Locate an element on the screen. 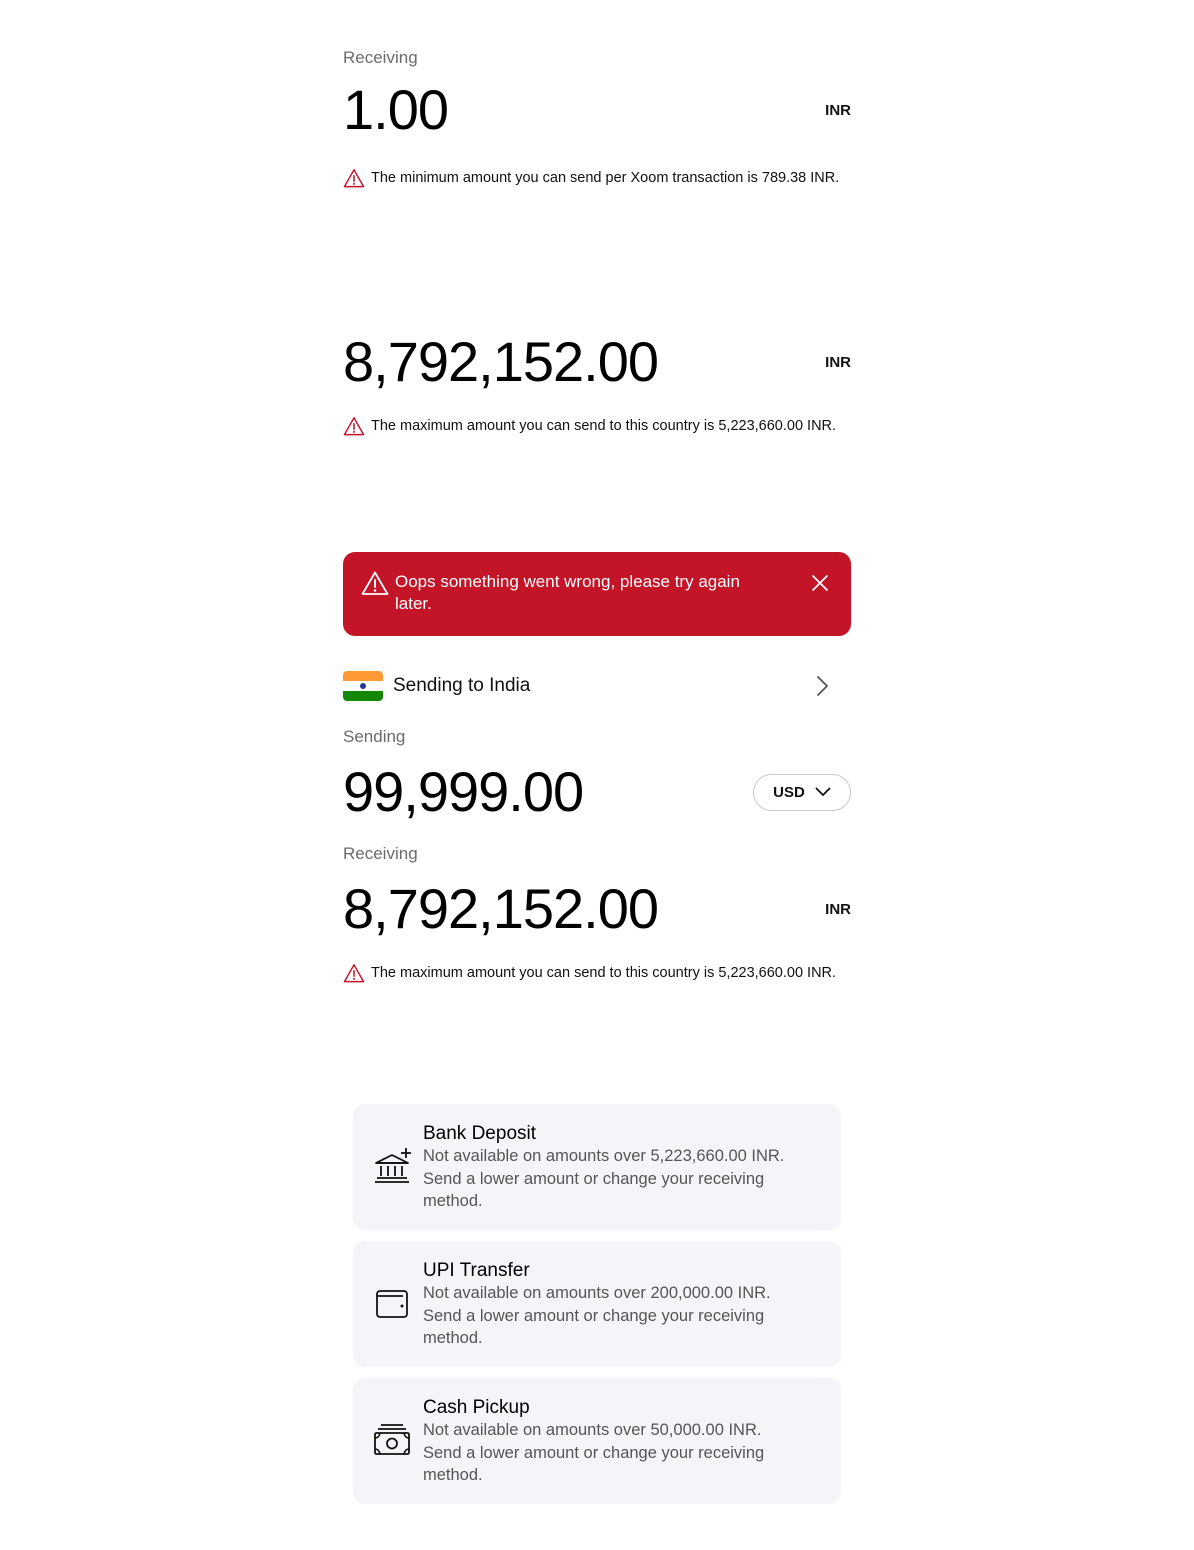 This screenshot has width=1194, height=1550. method-title: UPI Transfer is located at coordinates (476, 1270).